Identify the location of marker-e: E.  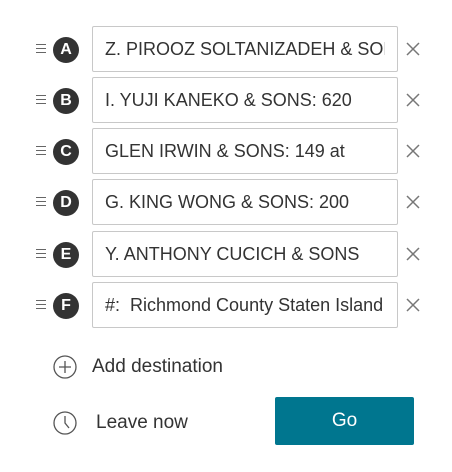
(66, 255).